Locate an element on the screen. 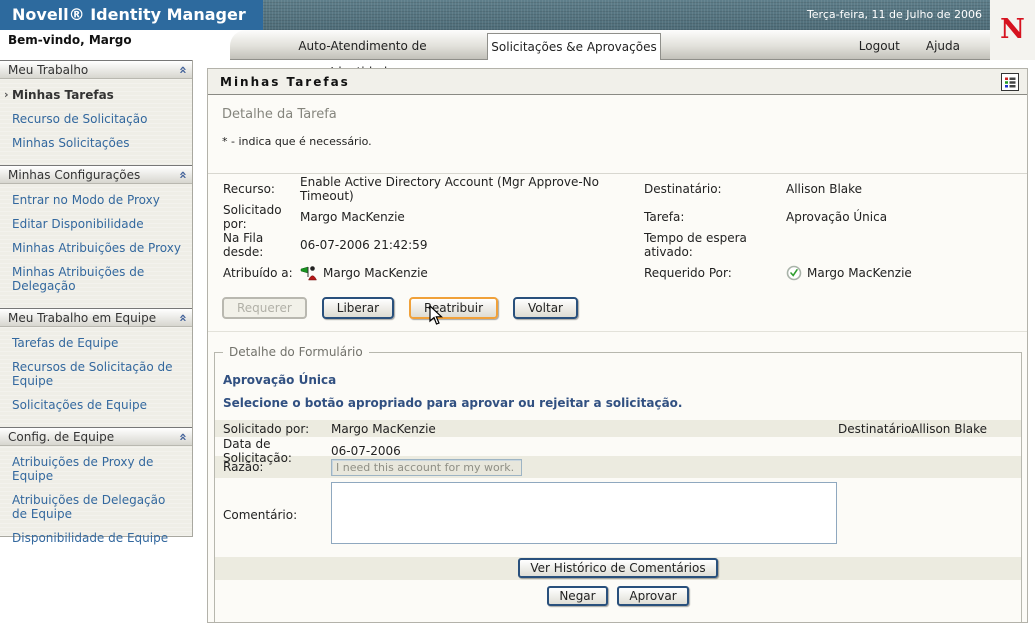  sidebar-section-meu-trabalho-em-equipe: Meu Trabalho em Equipe « is located at coordinates (96, 317).